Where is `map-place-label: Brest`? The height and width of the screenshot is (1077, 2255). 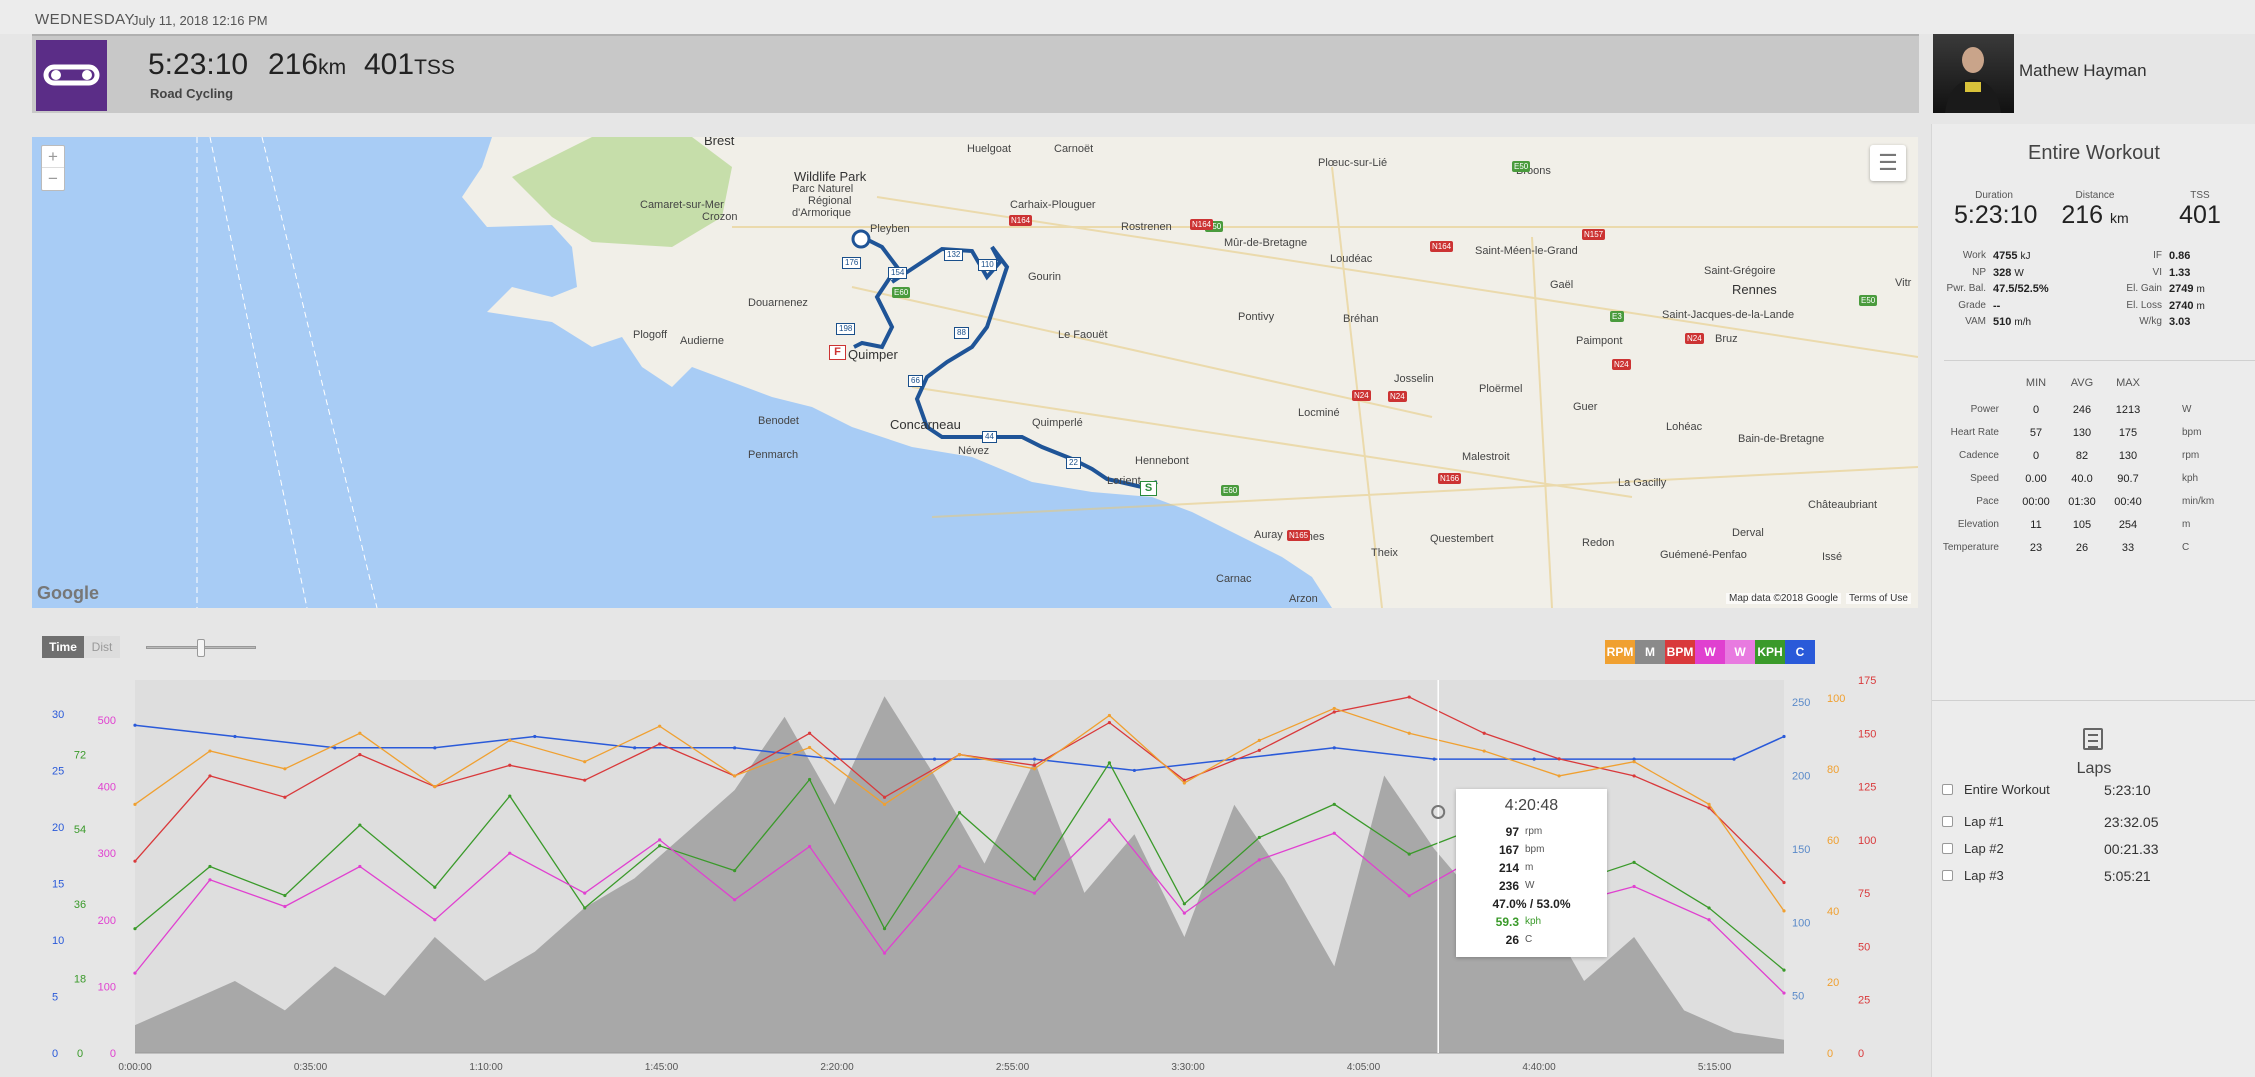
map-place-label: Brest is located at coordinates (719, 142).